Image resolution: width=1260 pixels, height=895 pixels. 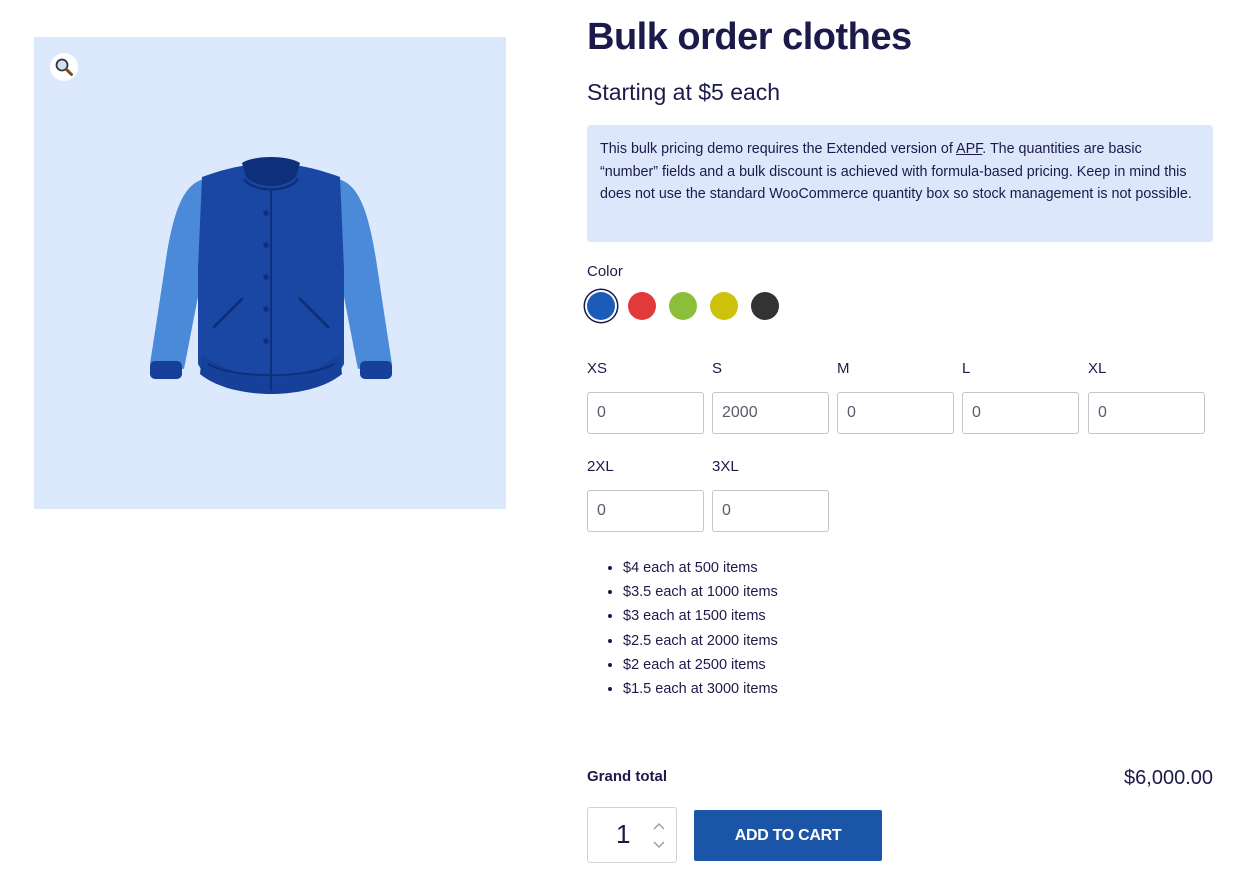 I want to click on swatch-red, so click(x=642, y=306).